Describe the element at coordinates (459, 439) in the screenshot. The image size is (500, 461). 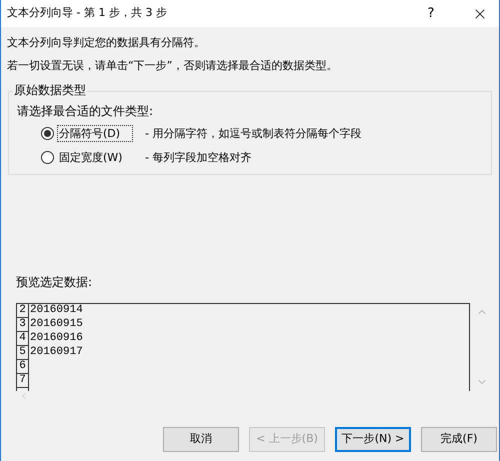
I see `dialog-button: 完成(F)` at that location.